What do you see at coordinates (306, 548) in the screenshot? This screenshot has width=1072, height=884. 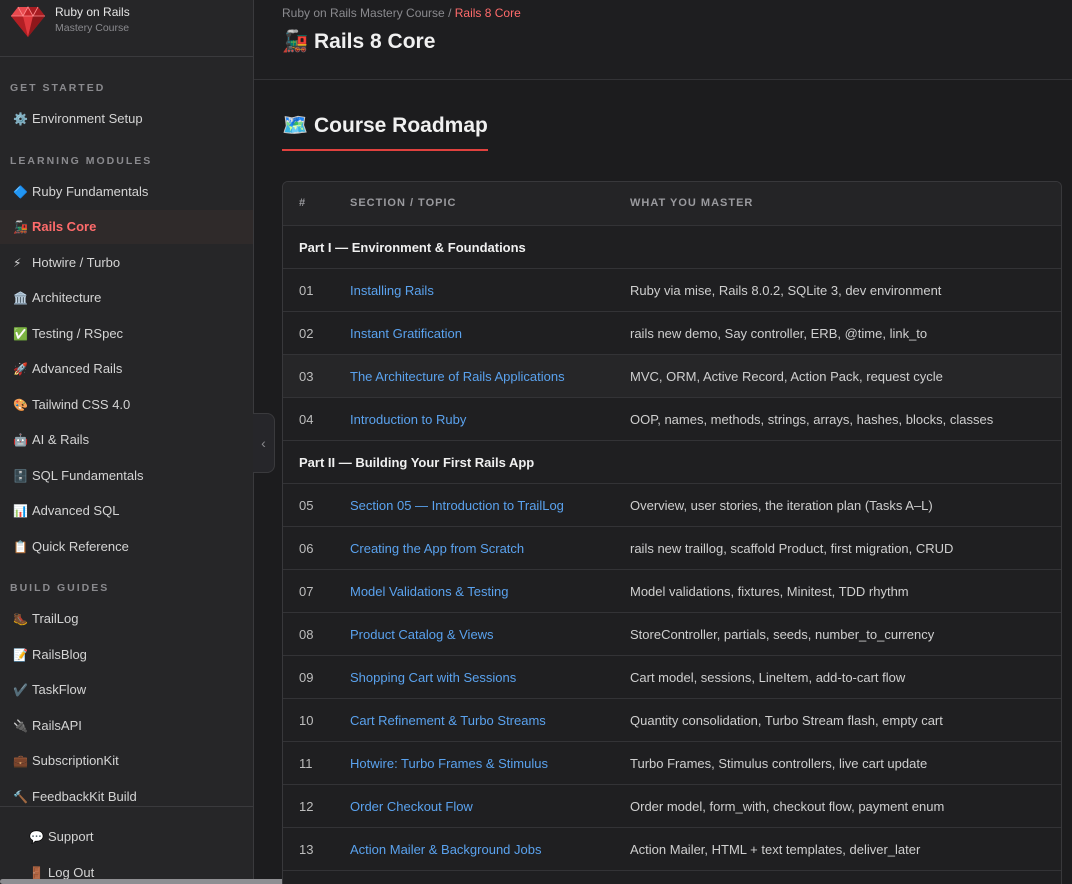 I see `row-number: 06` at bounding box center [306, 548].